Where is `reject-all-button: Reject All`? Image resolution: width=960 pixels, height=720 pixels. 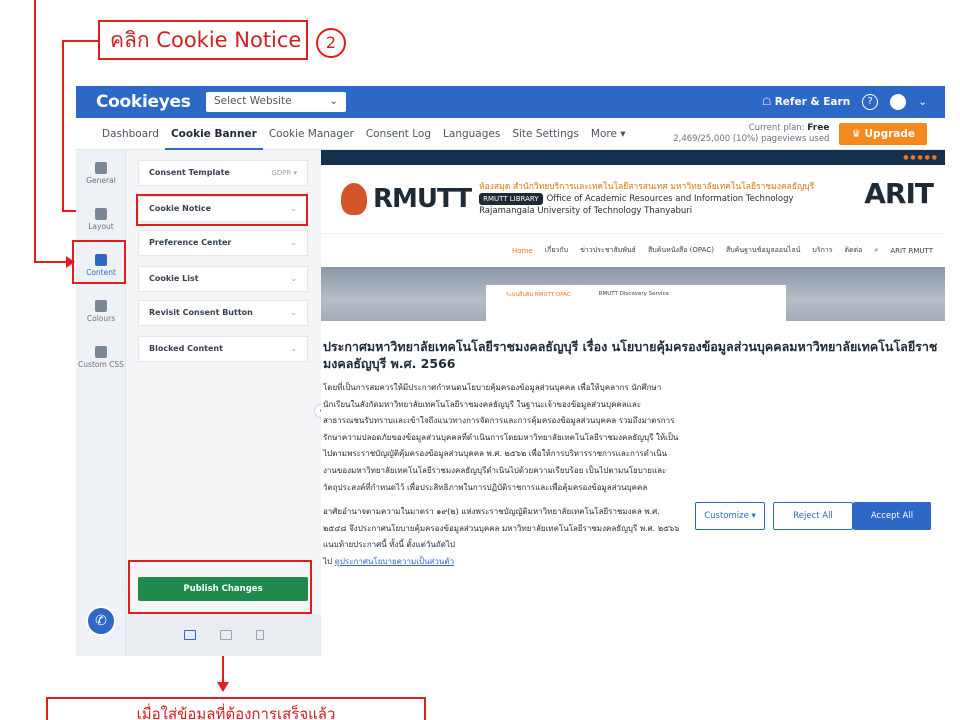
reject-all-button: Reject All is located at coordinates (813, 516).